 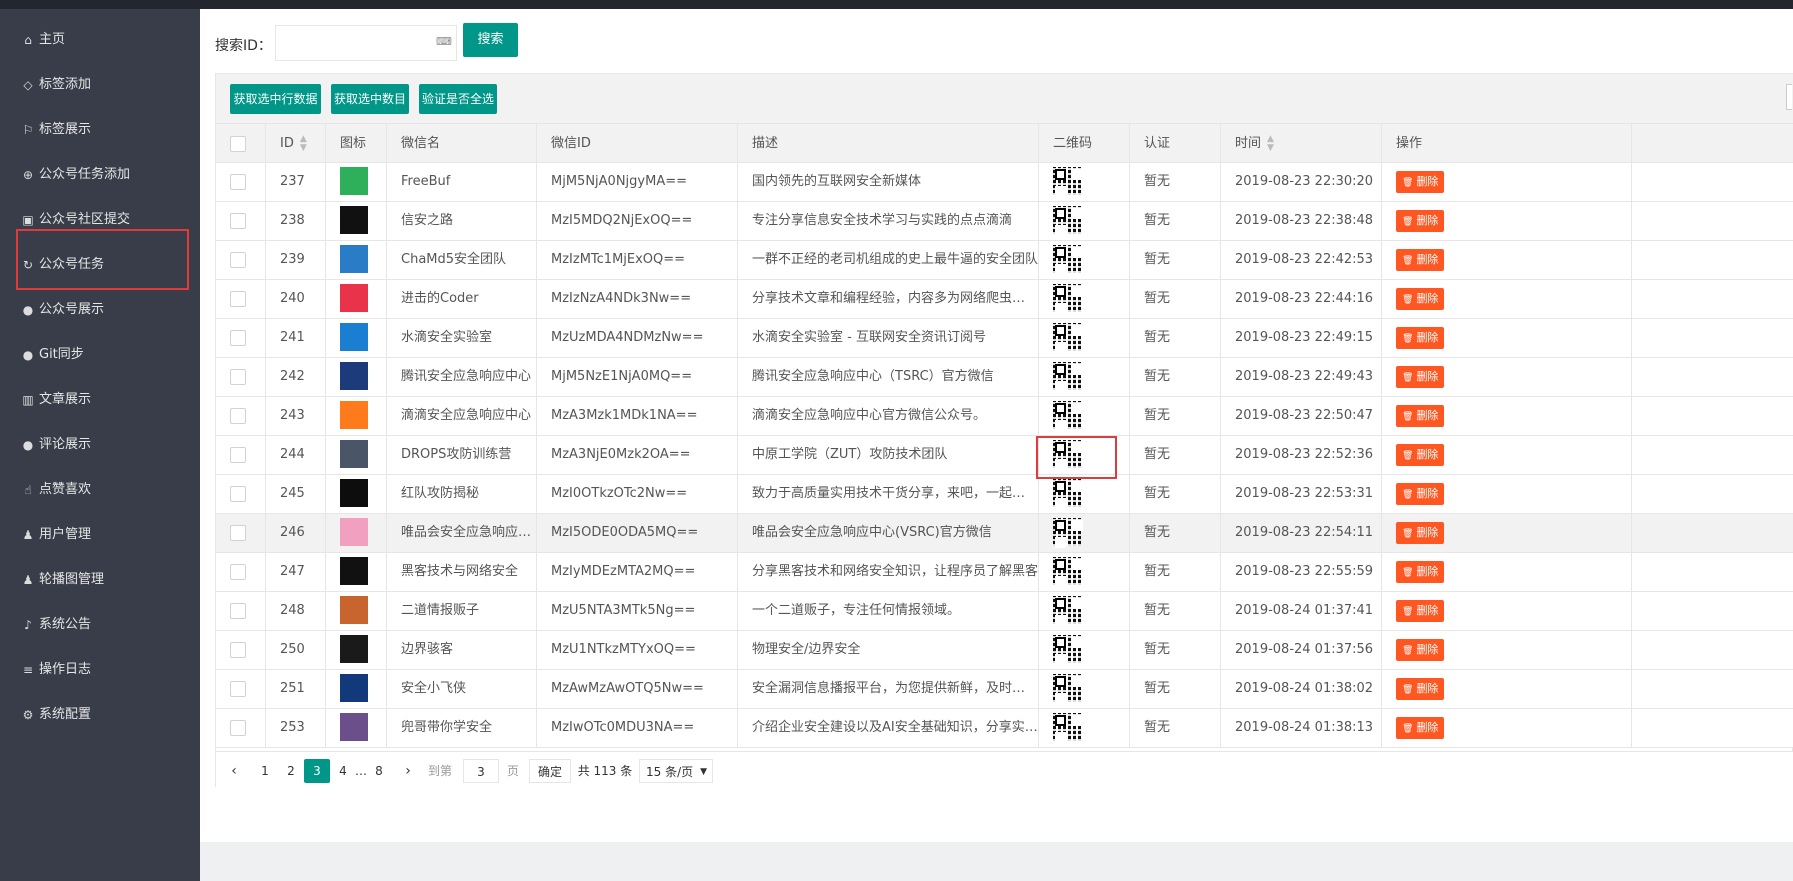 What do you see at coordinates (296, 572) in the screenshot?
I see `id-cell: 247` at bounding box center [296, 572].